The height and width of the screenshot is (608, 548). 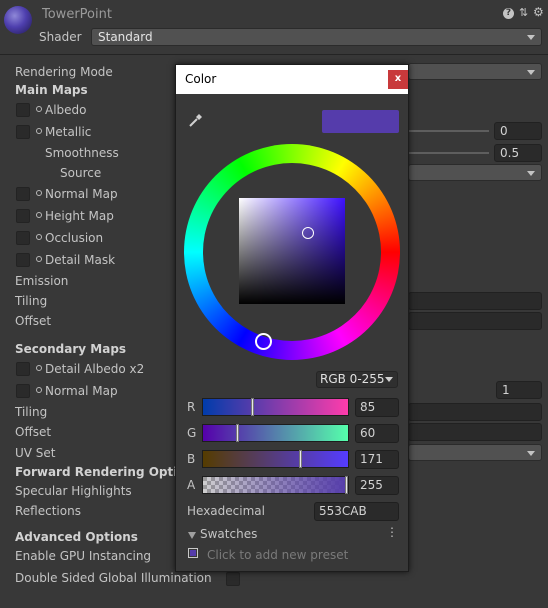 I want to click on color-preview, so click(x=360, y=121).